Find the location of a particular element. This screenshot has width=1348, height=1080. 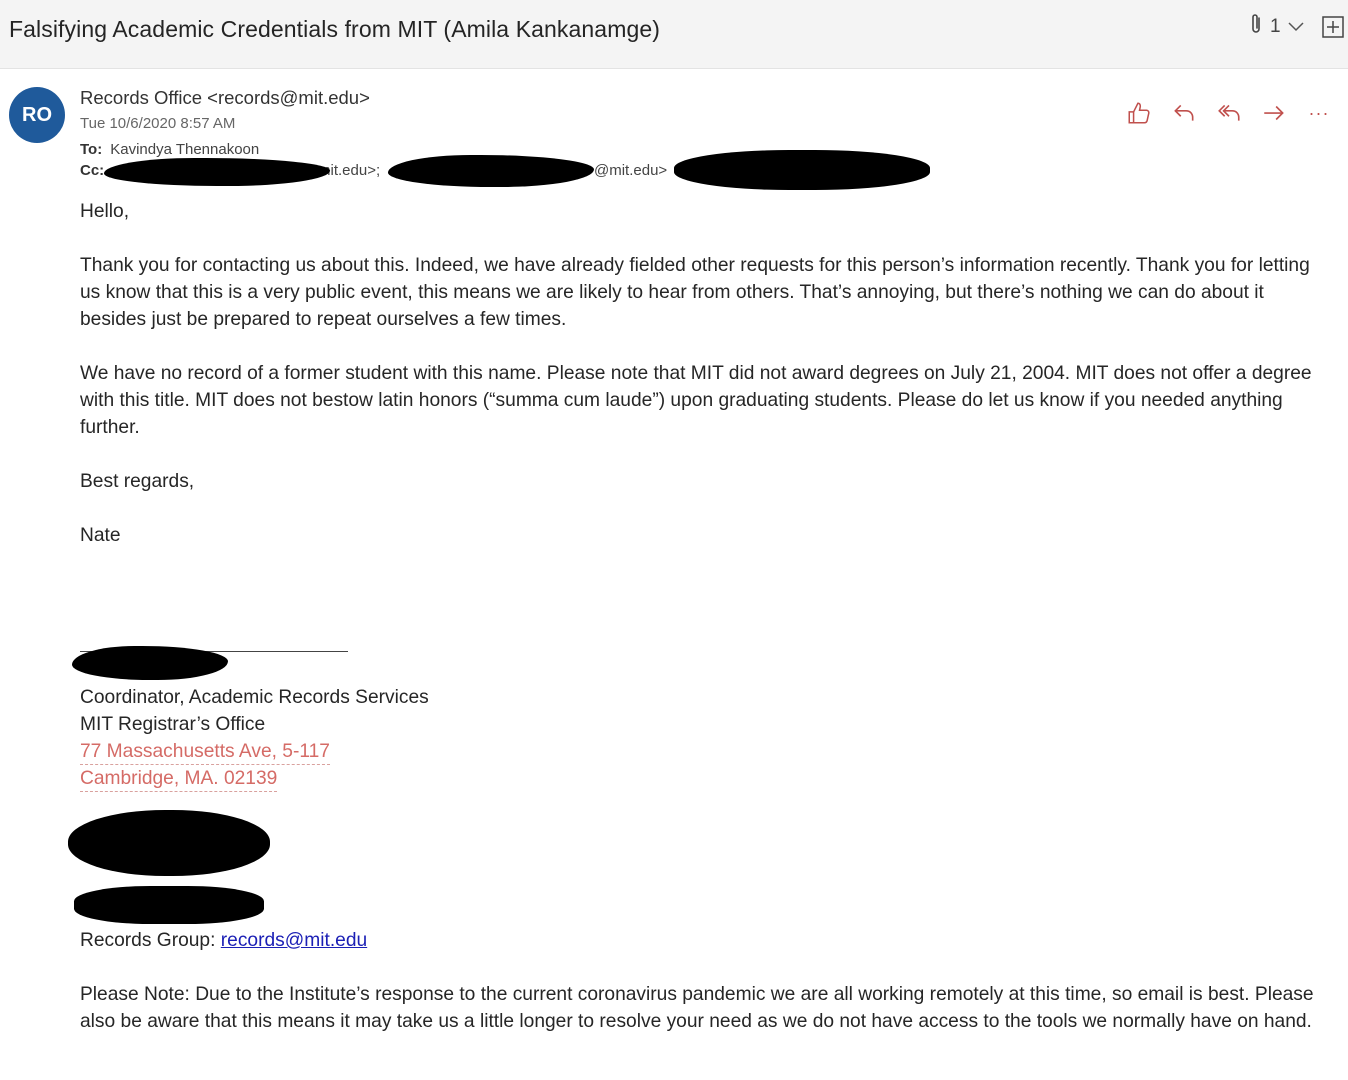

open-in-new-window-icon is located at coordinates (1333, 27).